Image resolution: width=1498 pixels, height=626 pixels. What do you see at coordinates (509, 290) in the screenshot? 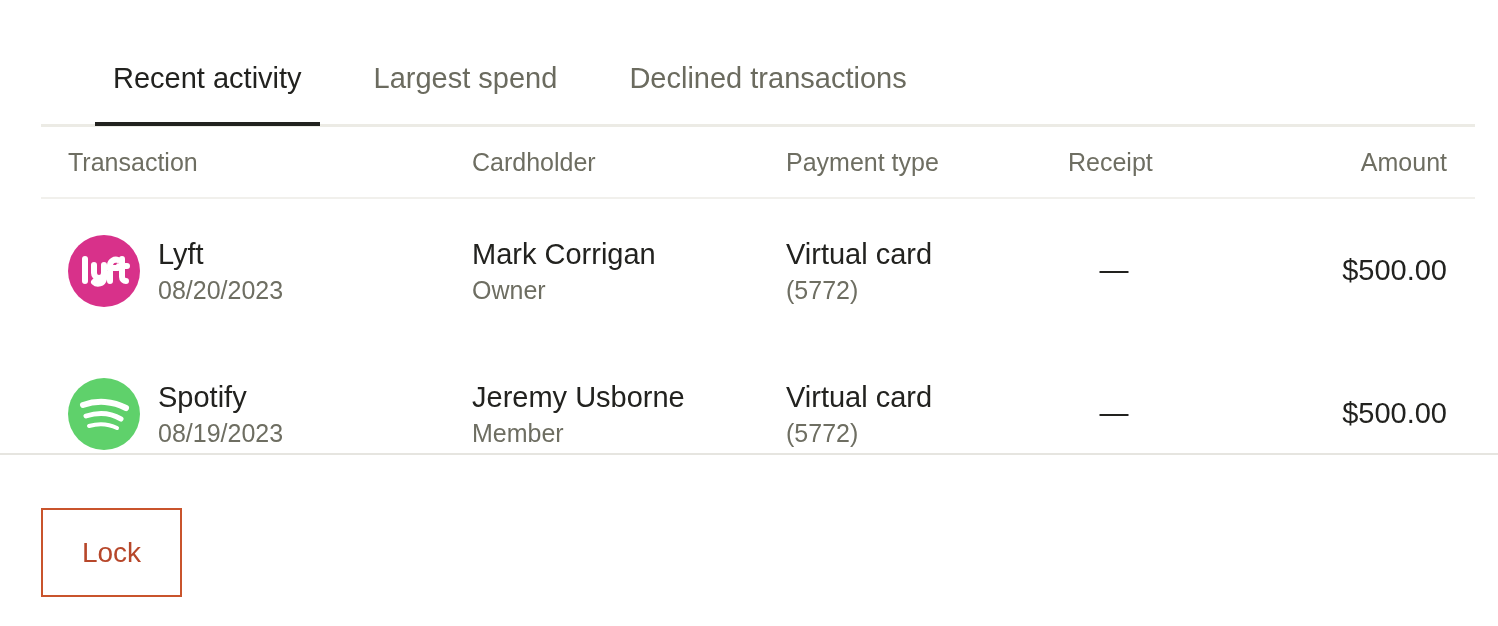
I see `cardholder-role: Owner` at bounding box center [509, 290].